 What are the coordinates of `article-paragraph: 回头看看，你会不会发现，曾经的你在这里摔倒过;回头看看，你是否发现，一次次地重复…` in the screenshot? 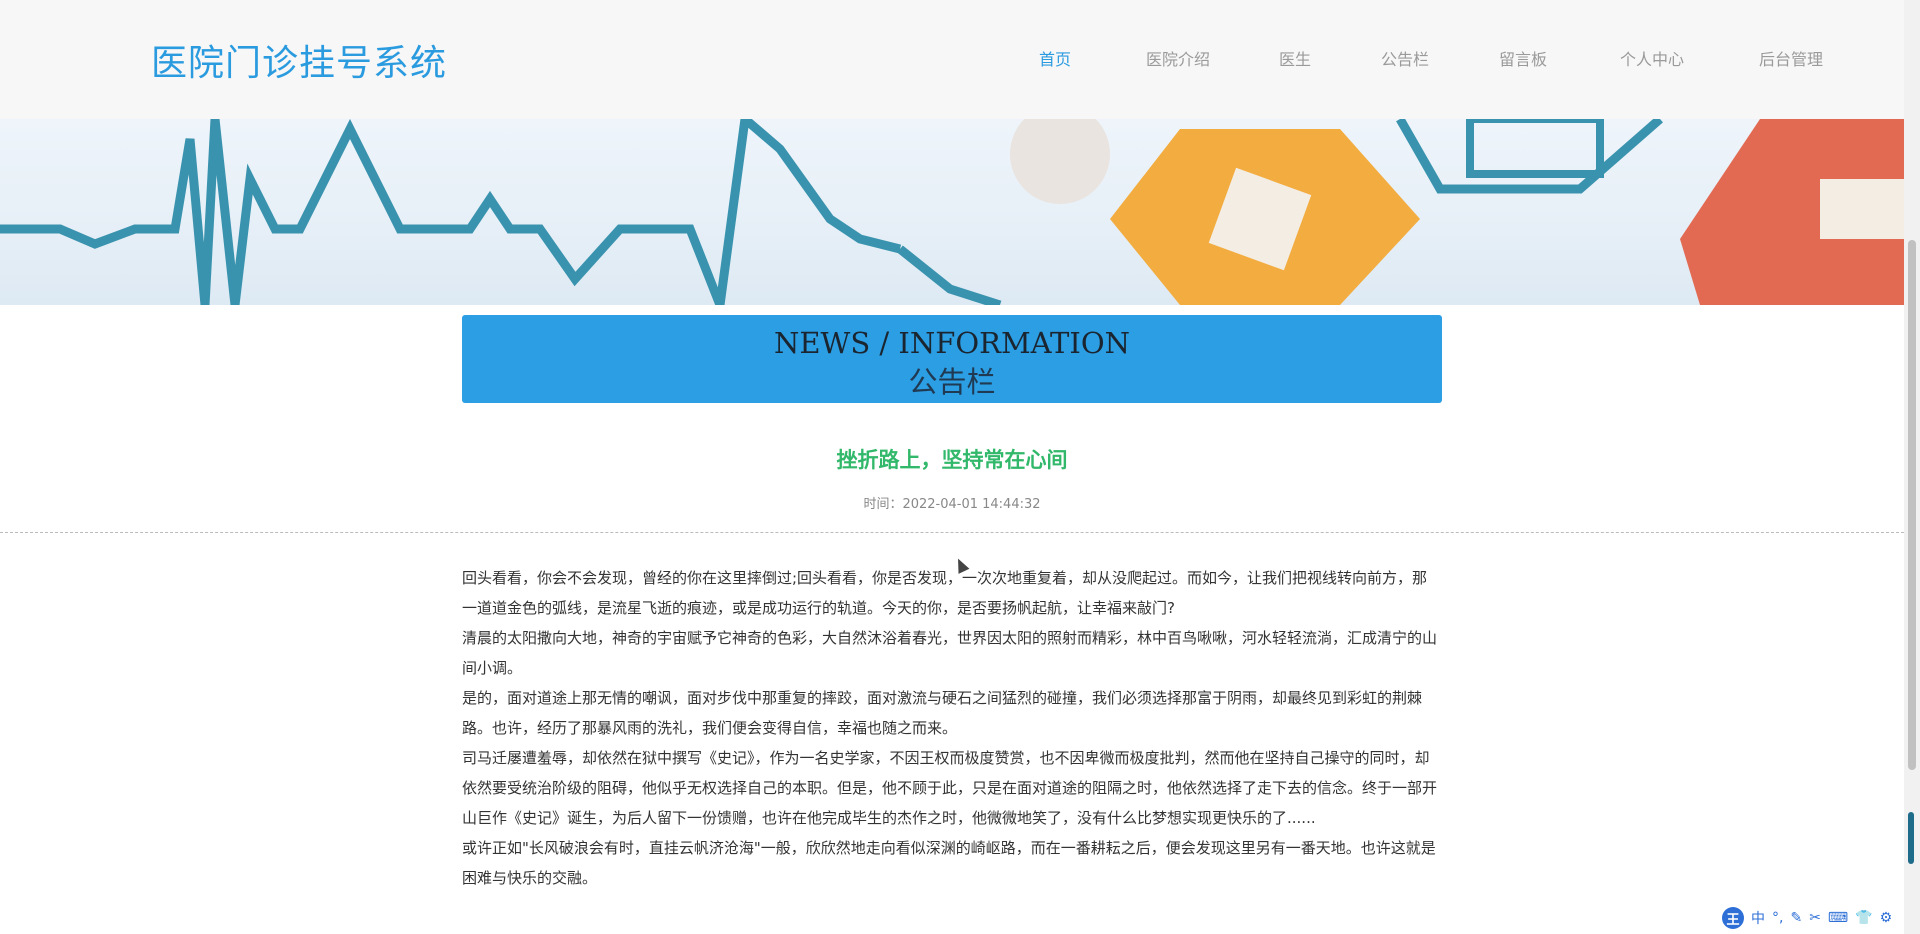 It's located at (945, 593).